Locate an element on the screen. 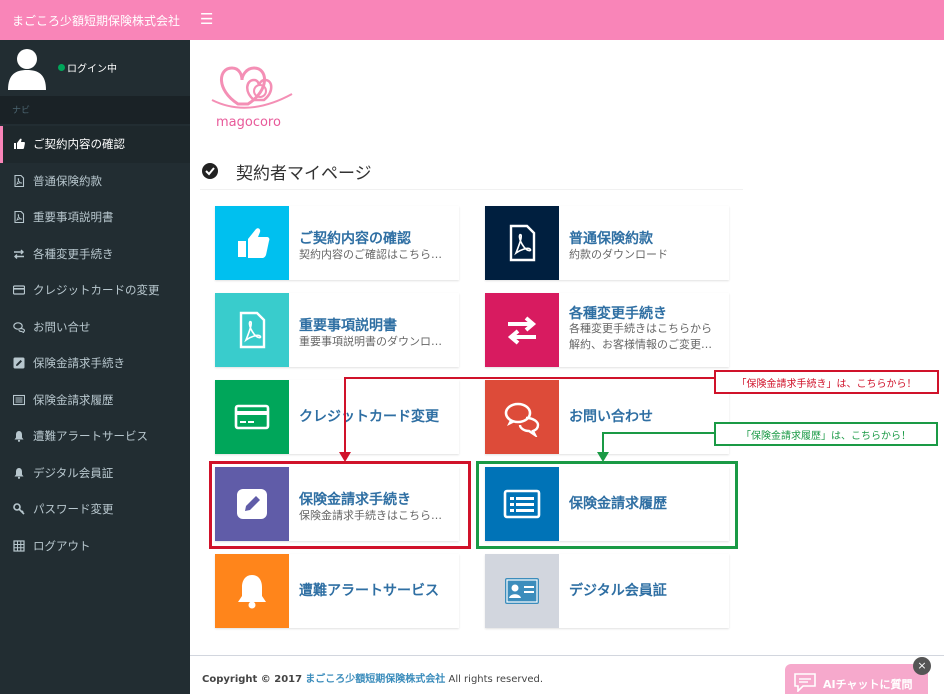 The image size is (944, 694). card-title: ご契約内容の確認 is located at coordinates (355, 239).